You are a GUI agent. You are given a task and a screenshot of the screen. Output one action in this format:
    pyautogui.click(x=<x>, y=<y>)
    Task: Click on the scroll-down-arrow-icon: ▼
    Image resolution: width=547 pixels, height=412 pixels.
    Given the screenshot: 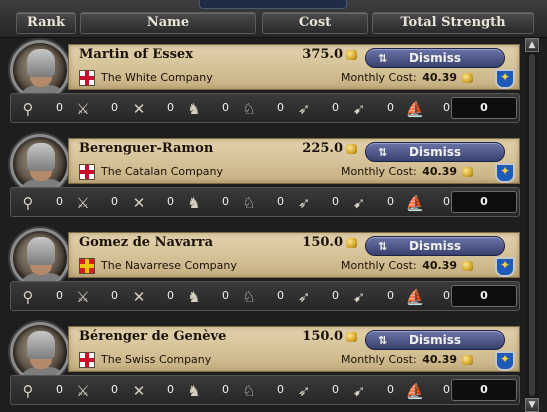 What is the action you would take?
    pyautogui.click(x=532, y=405)
    